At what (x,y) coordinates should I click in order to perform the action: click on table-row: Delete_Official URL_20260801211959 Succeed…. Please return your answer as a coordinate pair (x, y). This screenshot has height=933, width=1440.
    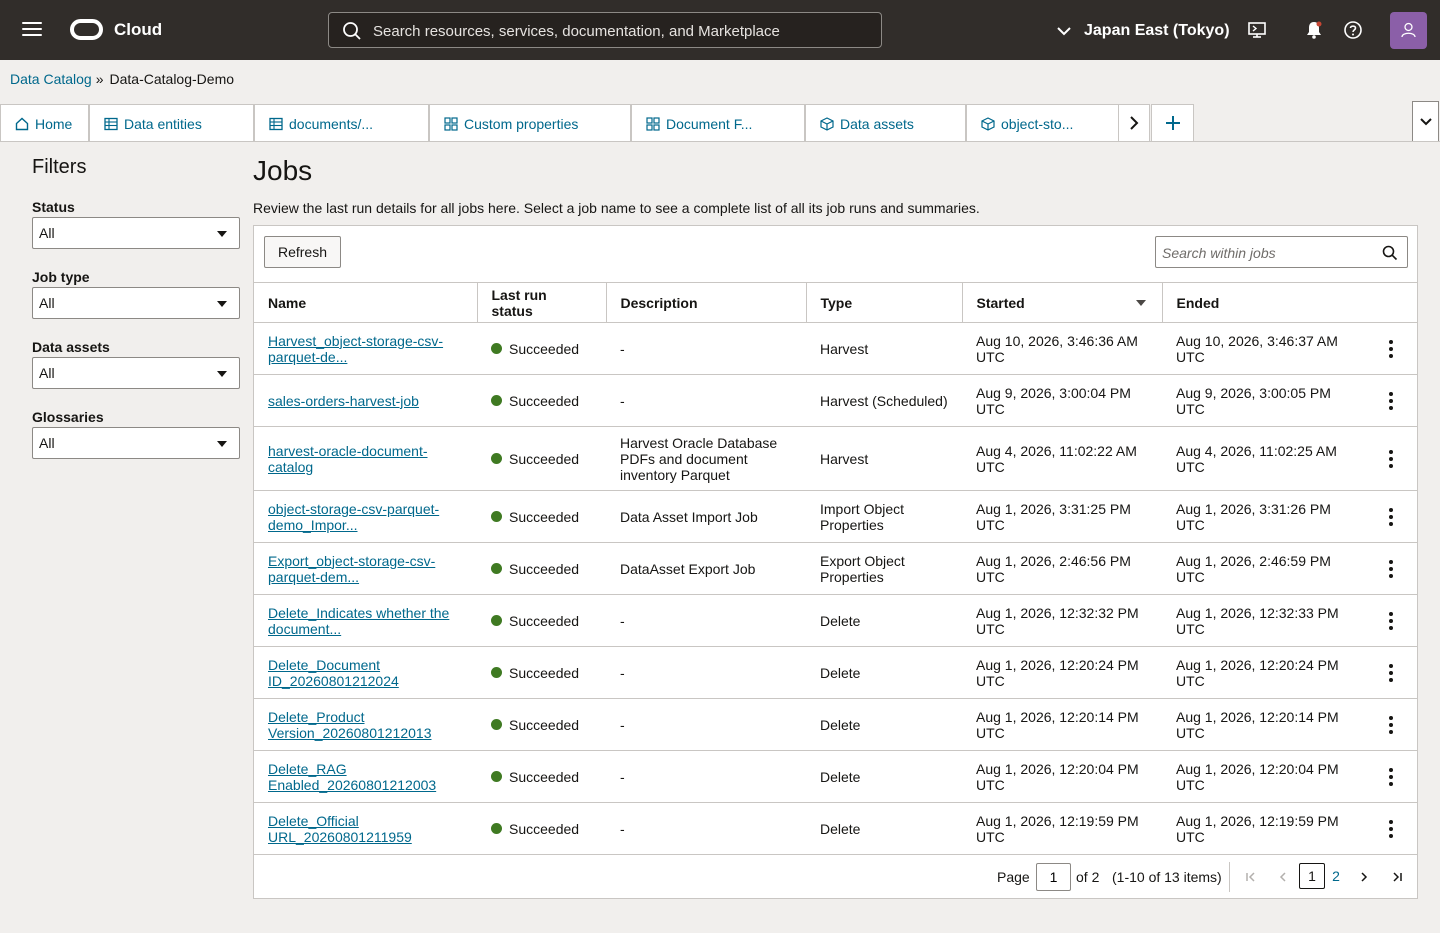
    Looking at the image, I should click on (835, 828).